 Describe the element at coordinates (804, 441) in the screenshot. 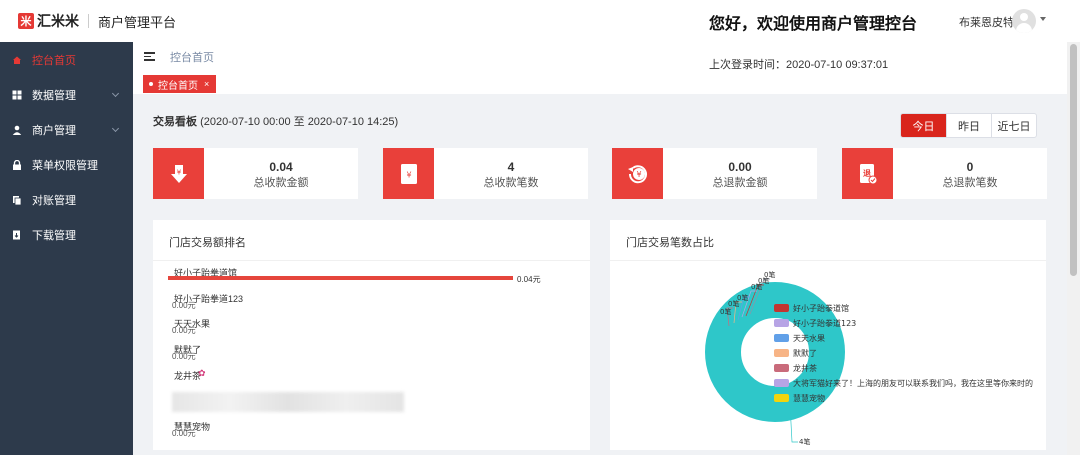

I see `slice-label: 4笔` at that location.